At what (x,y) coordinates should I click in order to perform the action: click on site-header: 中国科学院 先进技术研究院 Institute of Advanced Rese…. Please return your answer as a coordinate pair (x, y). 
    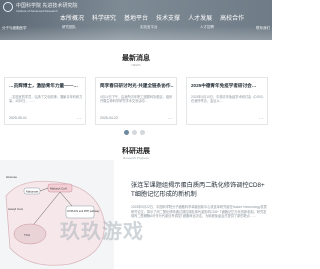
    Looking at the image, I should click on (136, 20).